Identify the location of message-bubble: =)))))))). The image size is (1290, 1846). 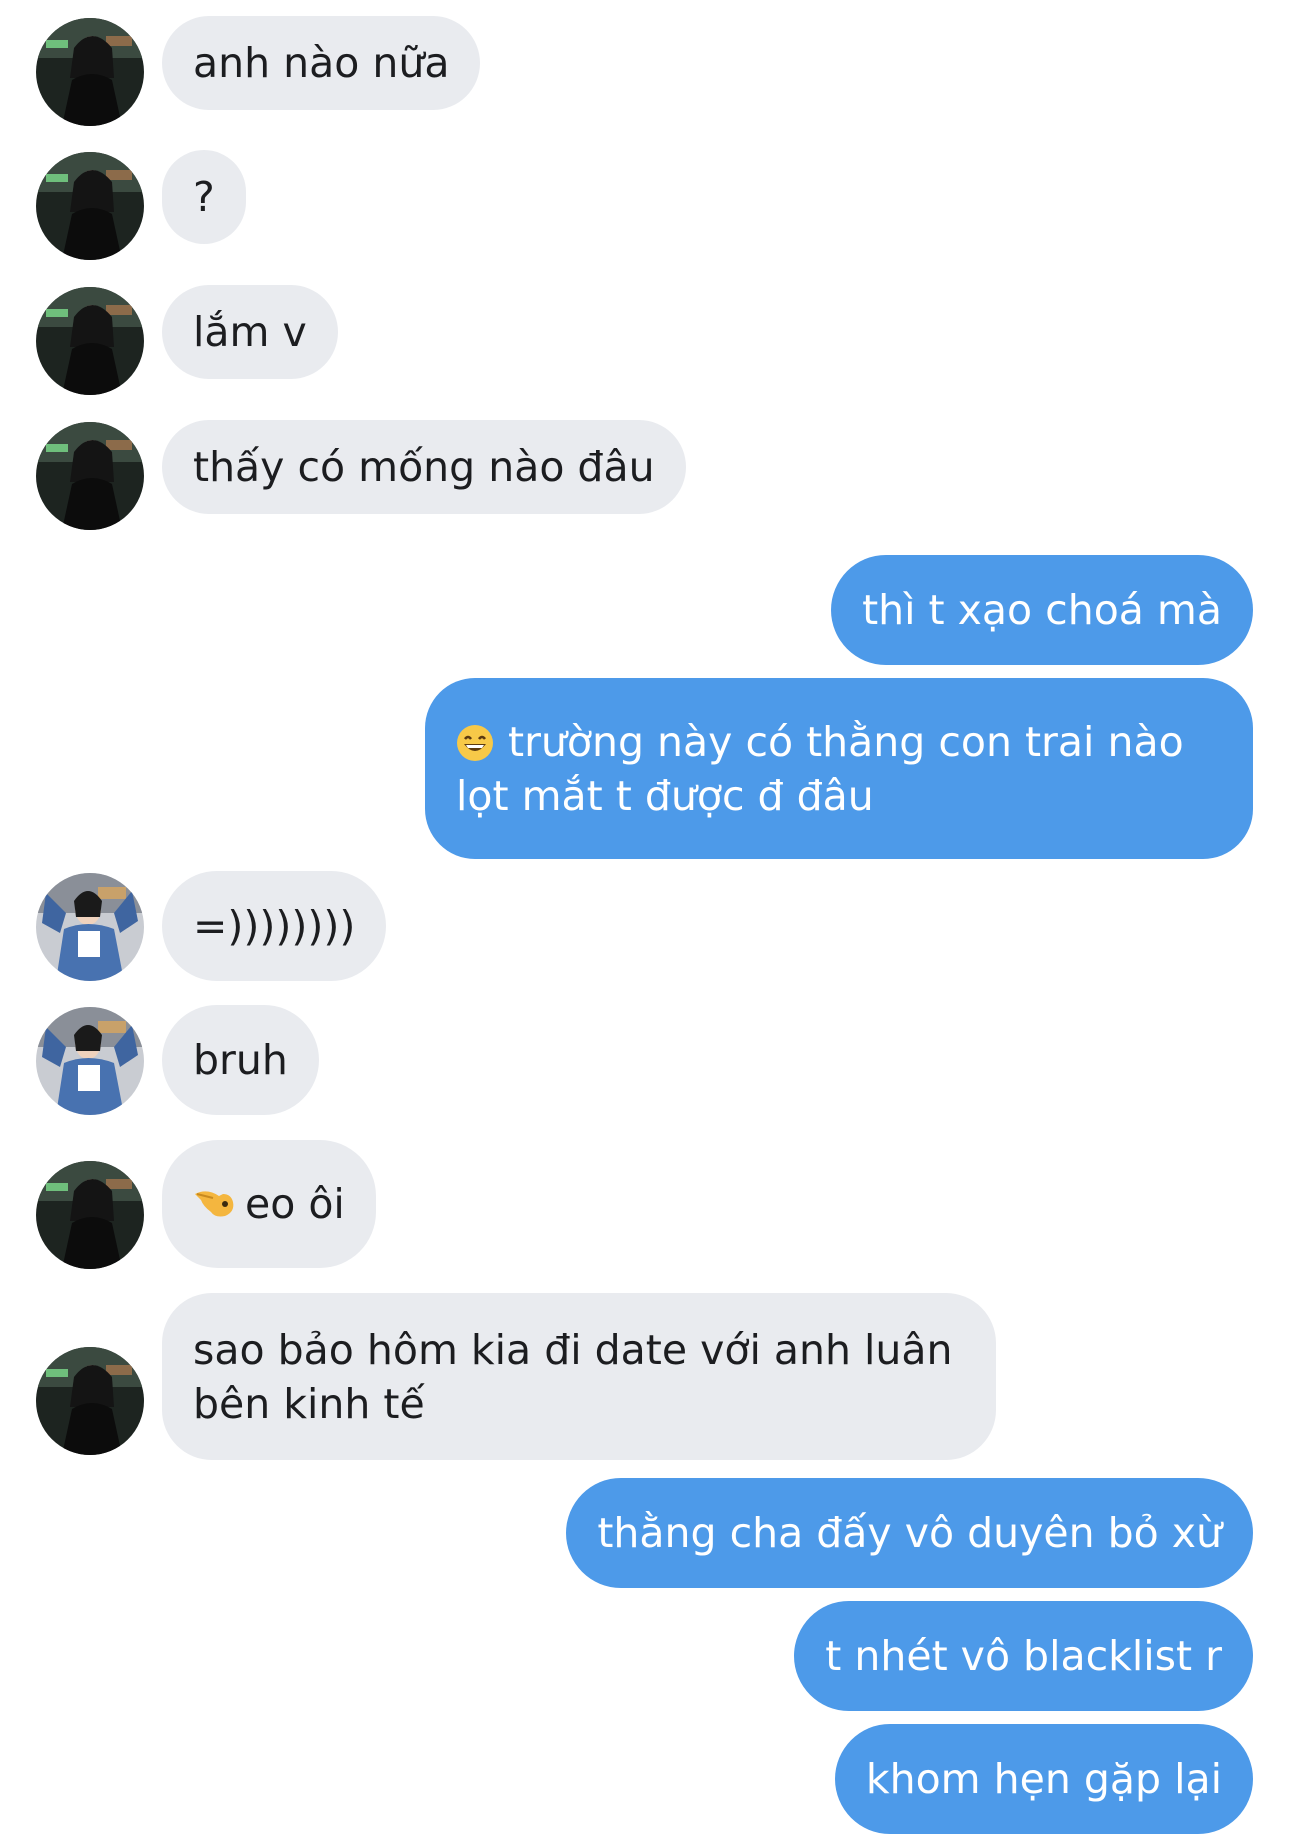
(274, 926).